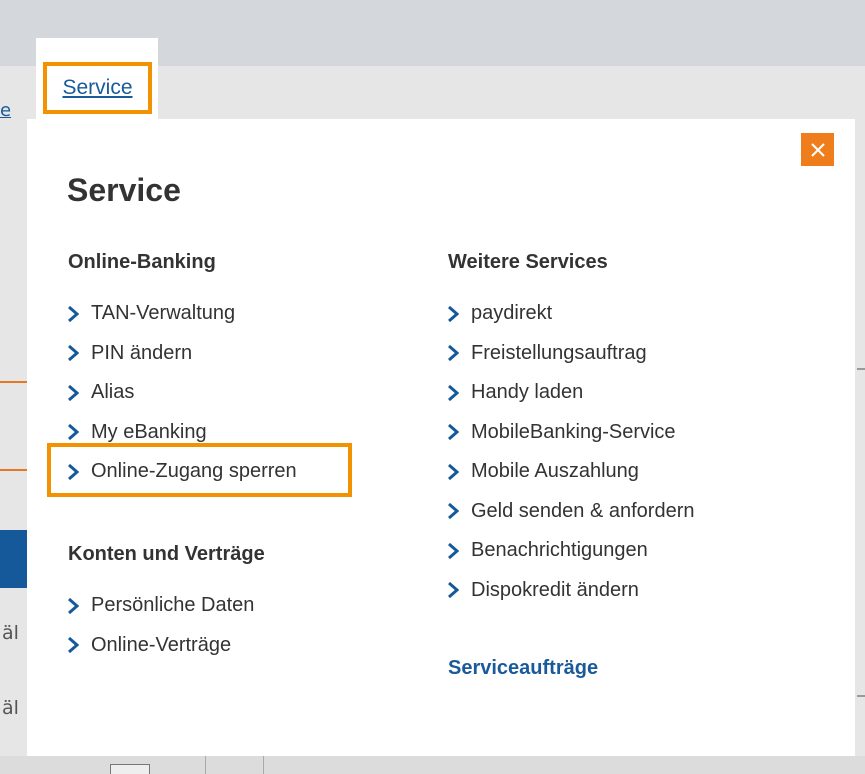 The image size is (865, 774). I want to click on link-mobile-auszahlung: Mobile Auszahlung, so click(571, 472).